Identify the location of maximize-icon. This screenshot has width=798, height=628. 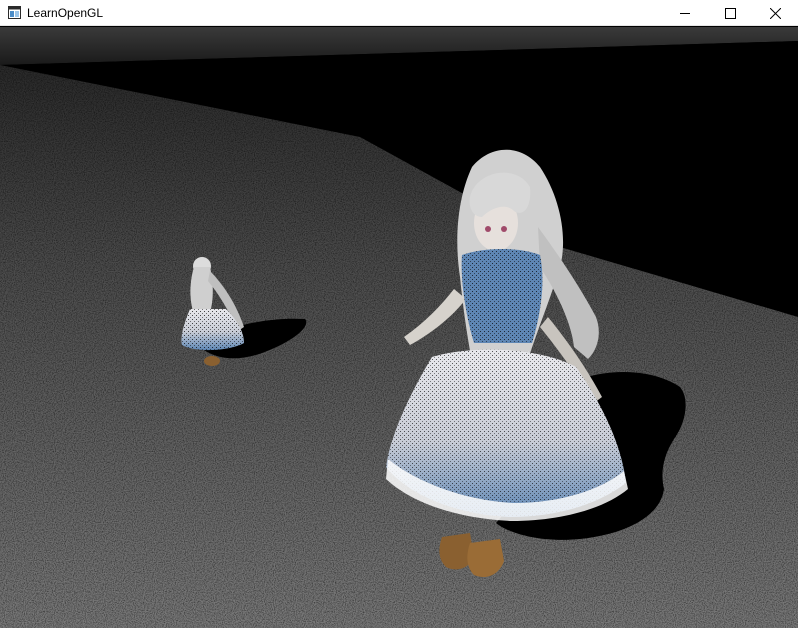
(730, 13).